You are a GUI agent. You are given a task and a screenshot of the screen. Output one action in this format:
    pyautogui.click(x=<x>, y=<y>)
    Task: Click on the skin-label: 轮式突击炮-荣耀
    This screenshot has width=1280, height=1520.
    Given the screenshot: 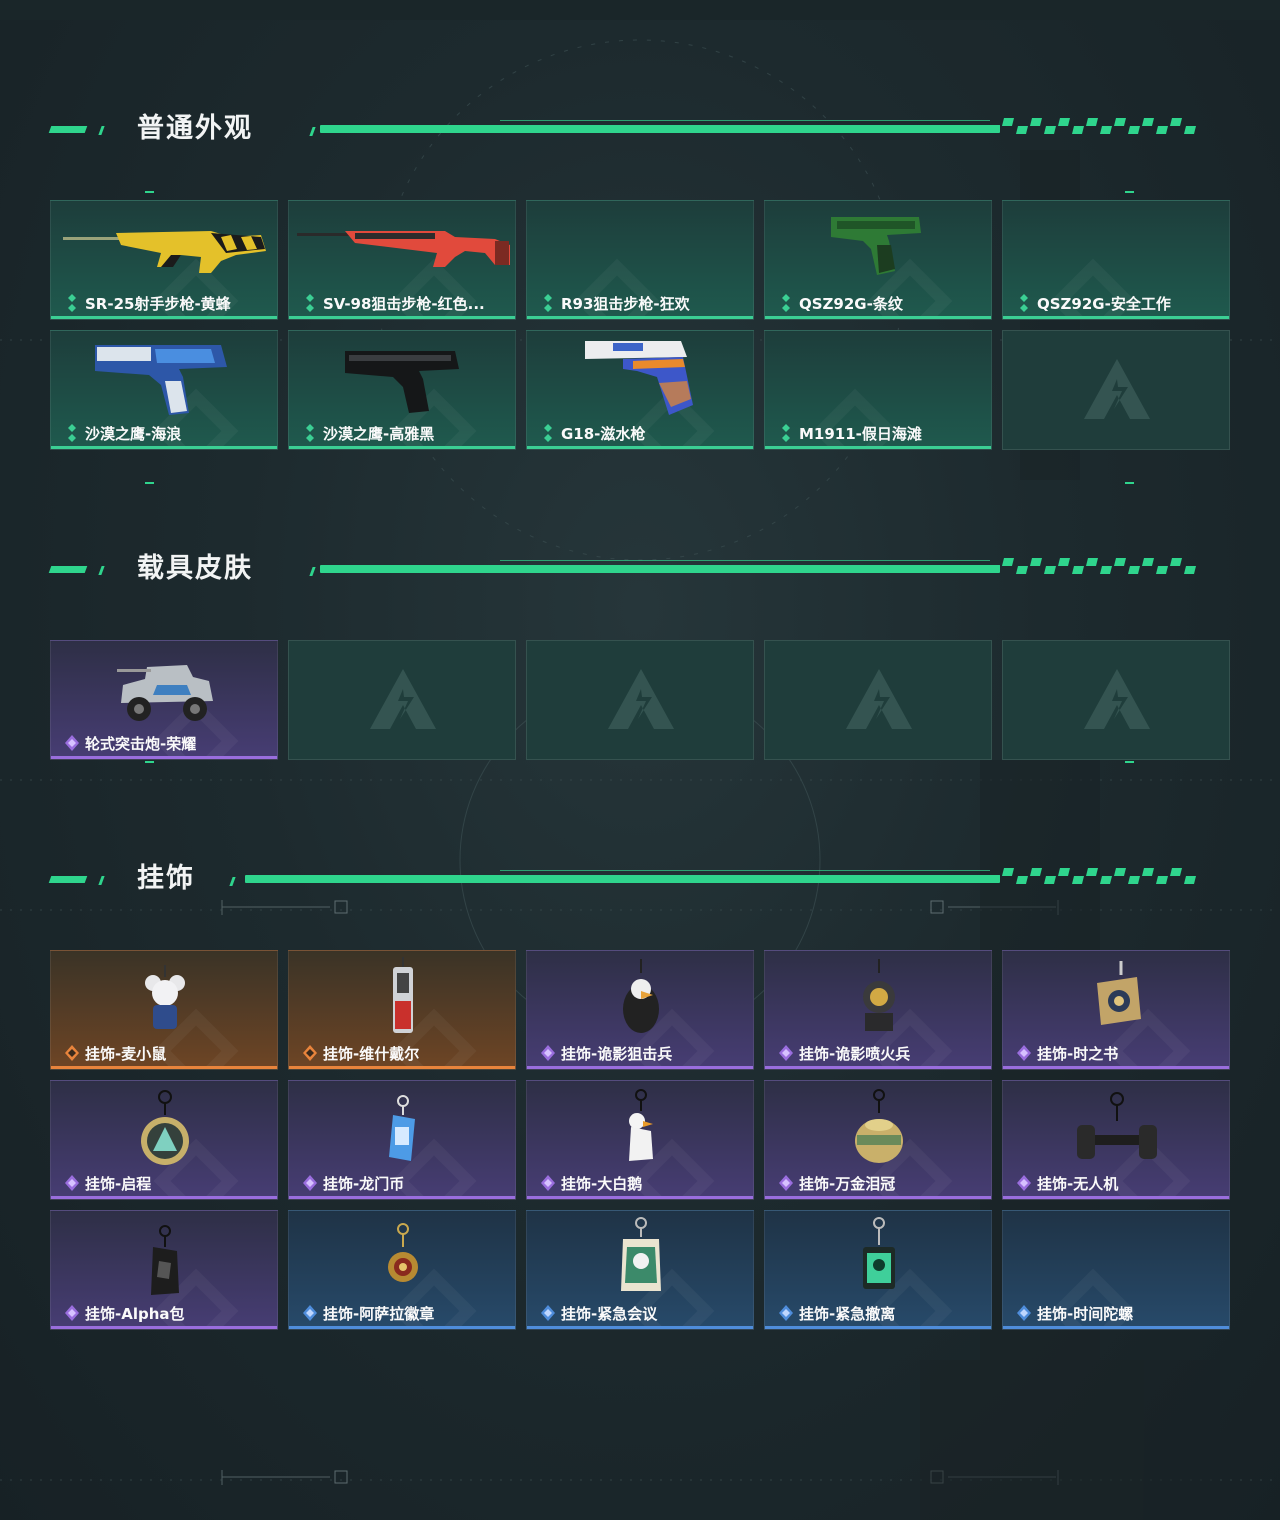 What is the action you would take?
    pyautogui.click(x=141, y=744)
    